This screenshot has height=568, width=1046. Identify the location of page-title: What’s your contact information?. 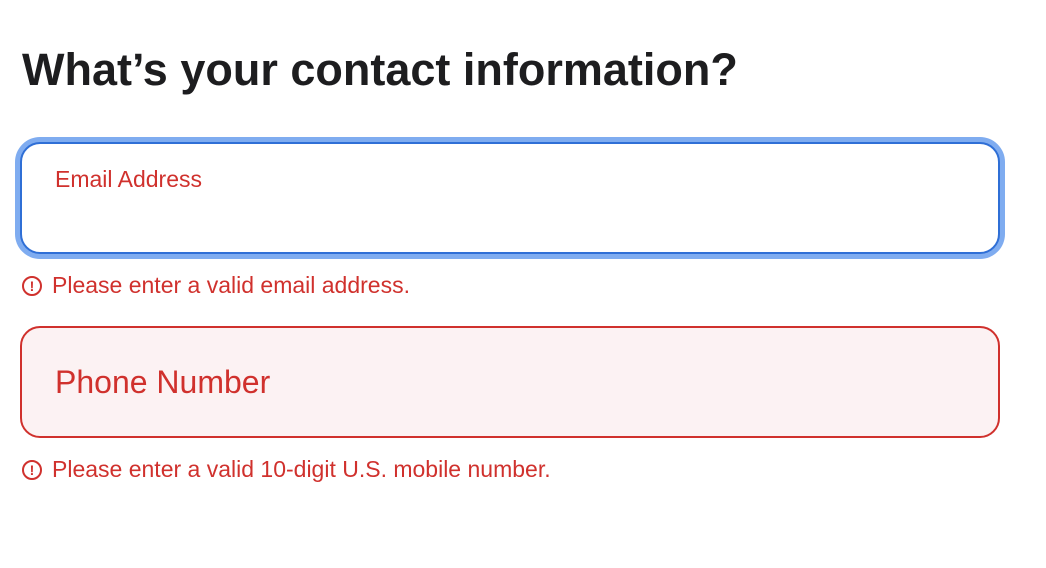
(380, 69).